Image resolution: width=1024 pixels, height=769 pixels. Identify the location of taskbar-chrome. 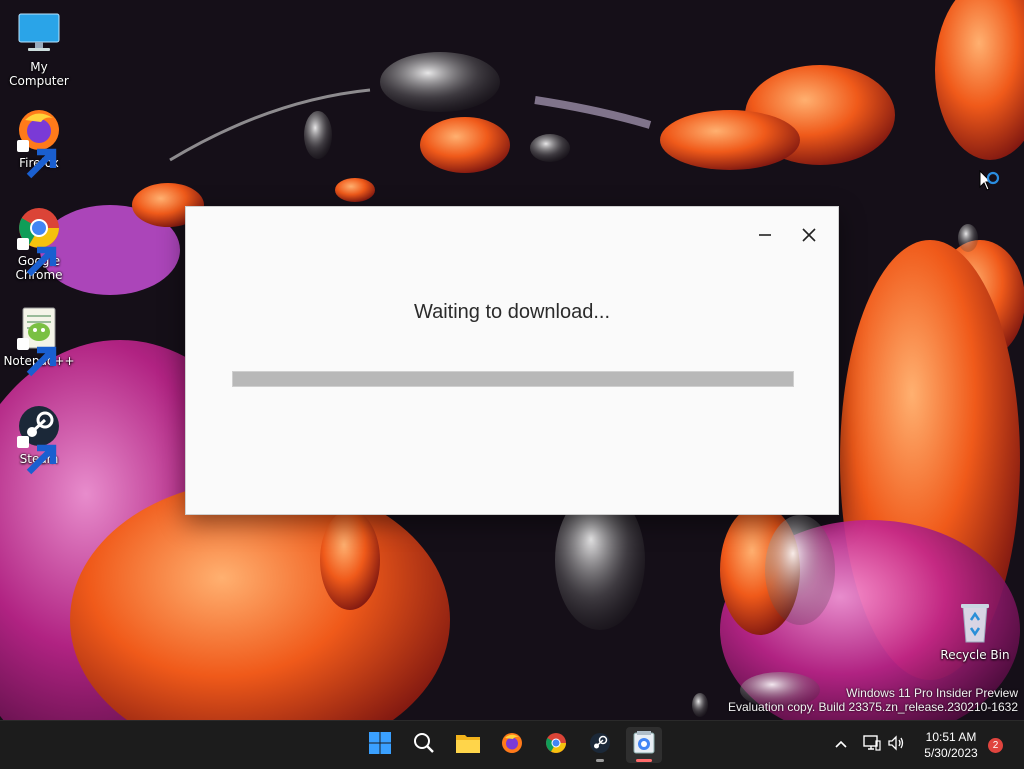
(556, 745).